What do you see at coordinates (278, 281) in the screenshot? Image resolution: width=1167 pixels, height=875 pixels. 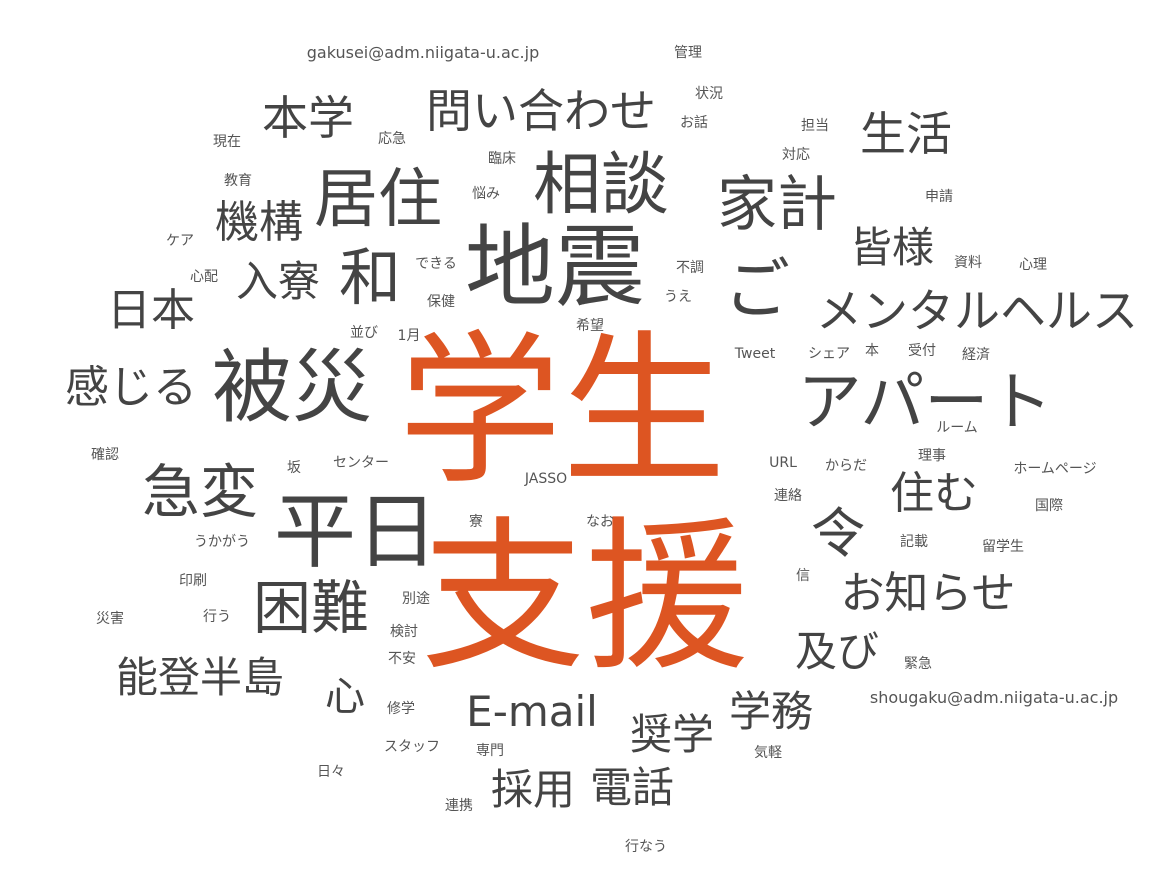 I see `word-nyuryo: 入寮` at bounding box center [278, 281].